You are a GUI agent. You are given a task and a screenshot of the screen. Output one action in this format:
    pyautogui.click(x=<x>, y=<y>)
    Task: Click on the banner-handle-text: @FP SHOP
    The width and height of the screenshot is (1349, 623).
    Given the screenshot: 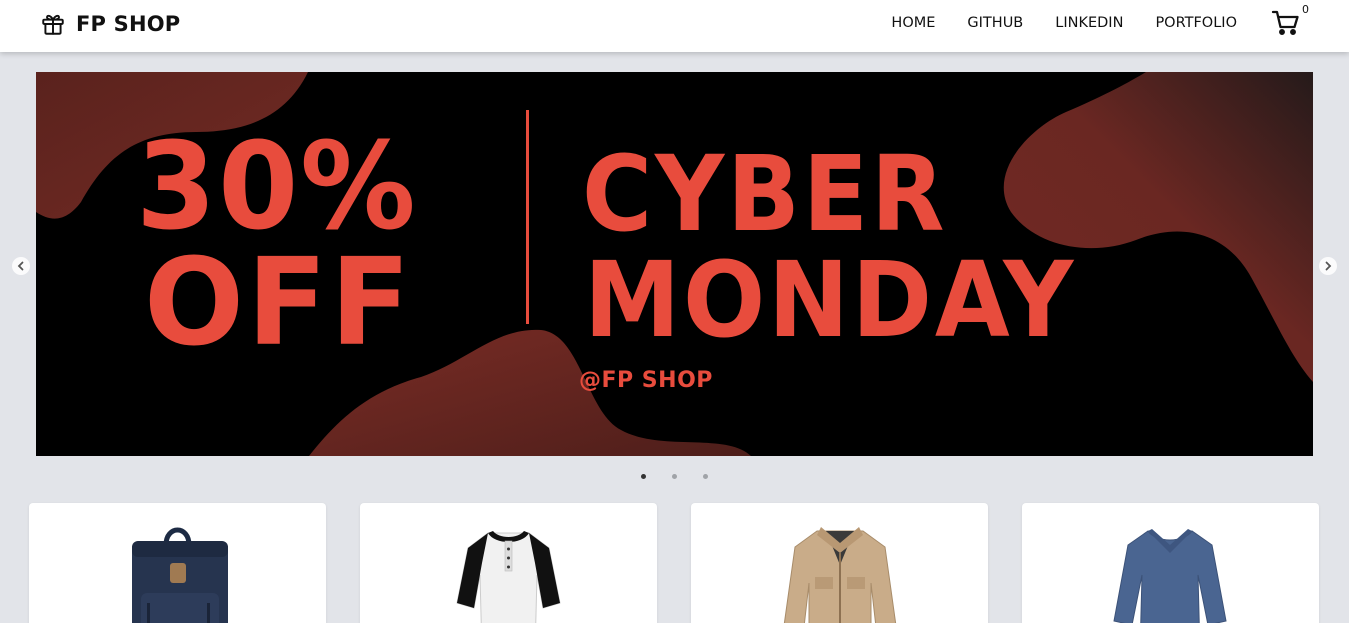 What is the action you would take?
    pyautogui.click(x=646, y=380)
    